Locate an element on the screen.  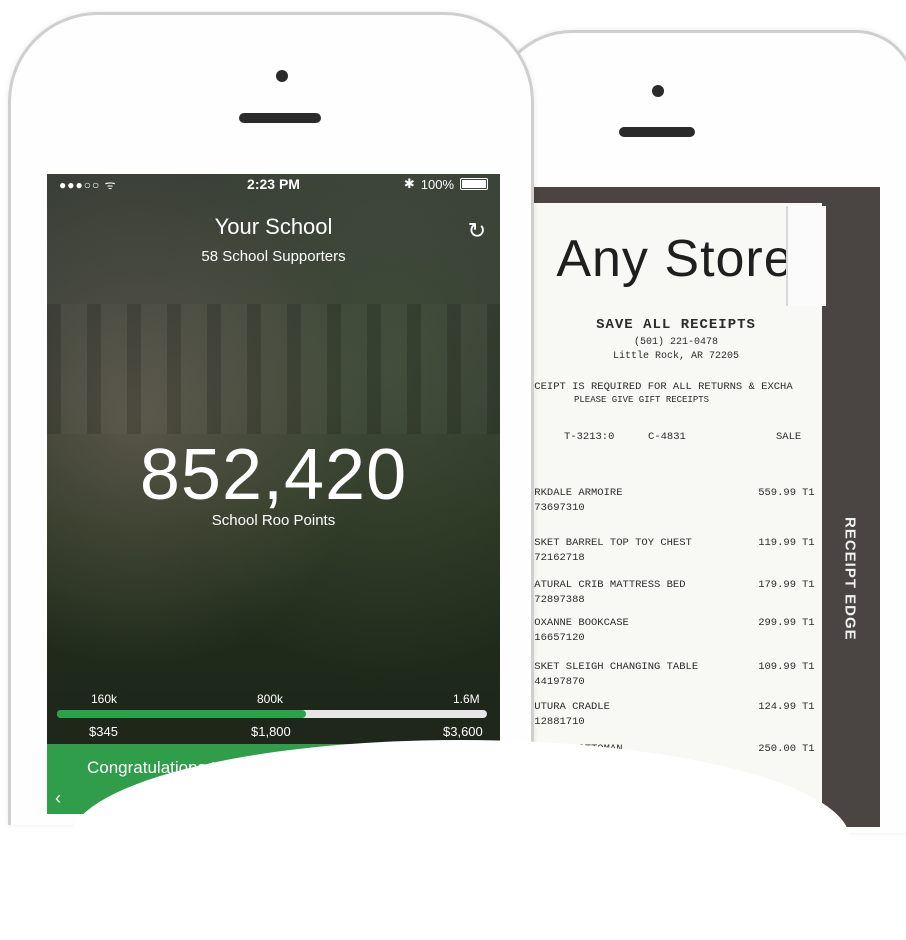
item-sku: 212881710 is located at coordinates (557, 722).